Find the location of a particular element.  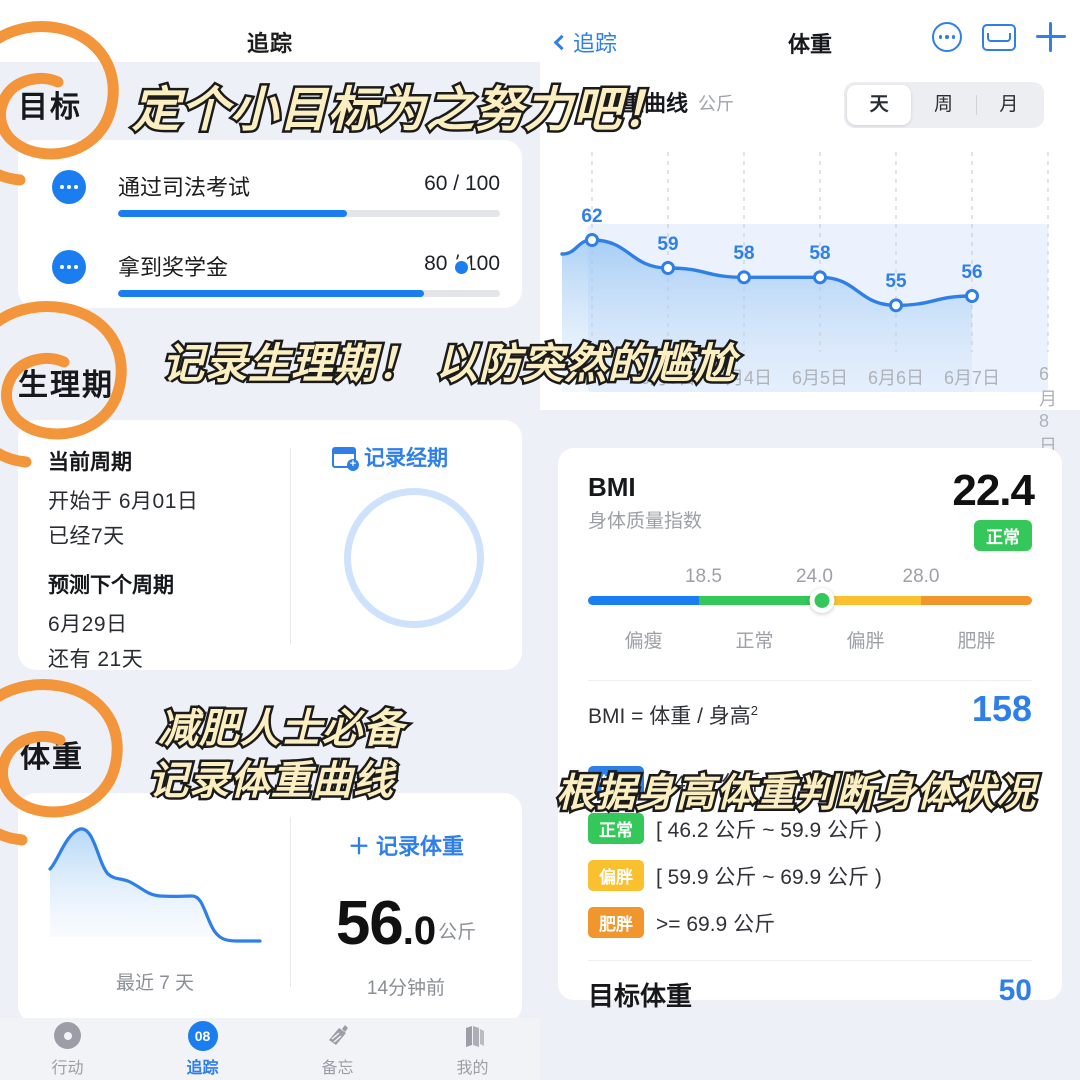

segment-week: 周 is located at coordinates (943, 105).